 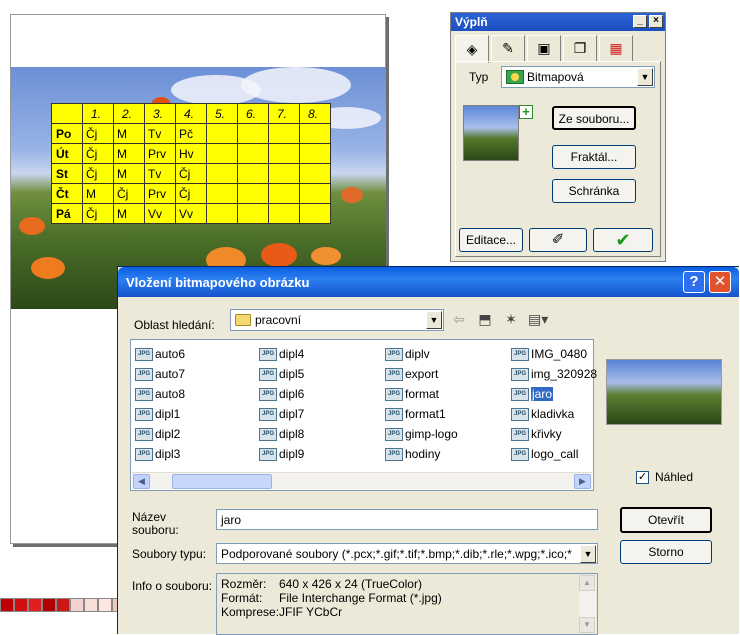 What do you see at coordinates (222, 481) in the screenshot?
I see `scrollbar-thumb` at bounding box center [222, 481].